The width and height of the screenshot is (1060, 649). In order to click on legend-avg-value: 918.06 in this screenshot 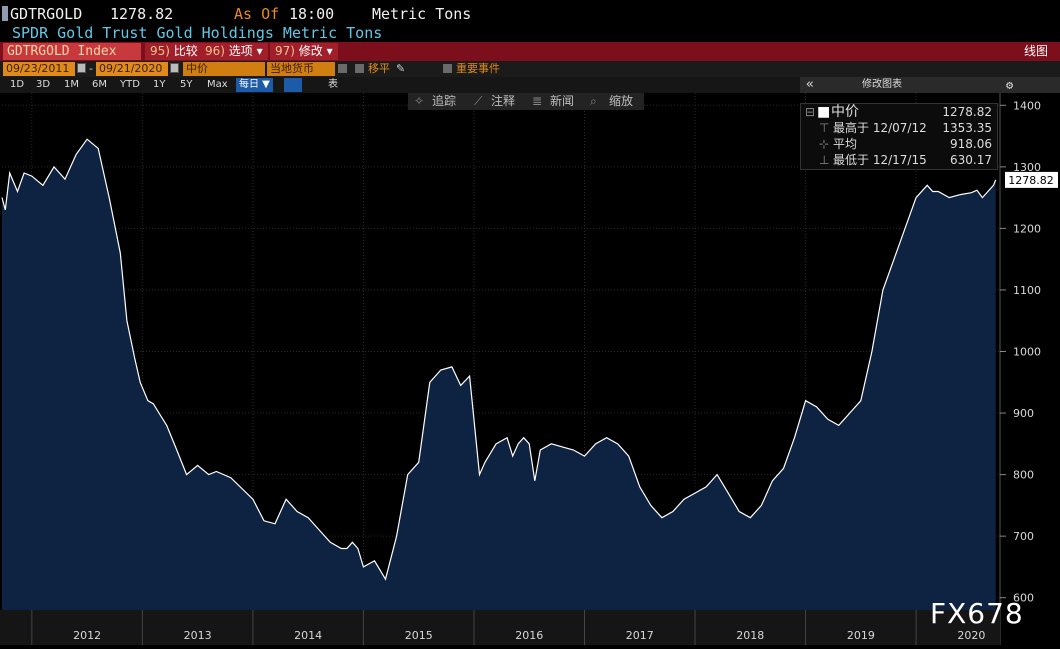, I will do `click(971, 144)`.